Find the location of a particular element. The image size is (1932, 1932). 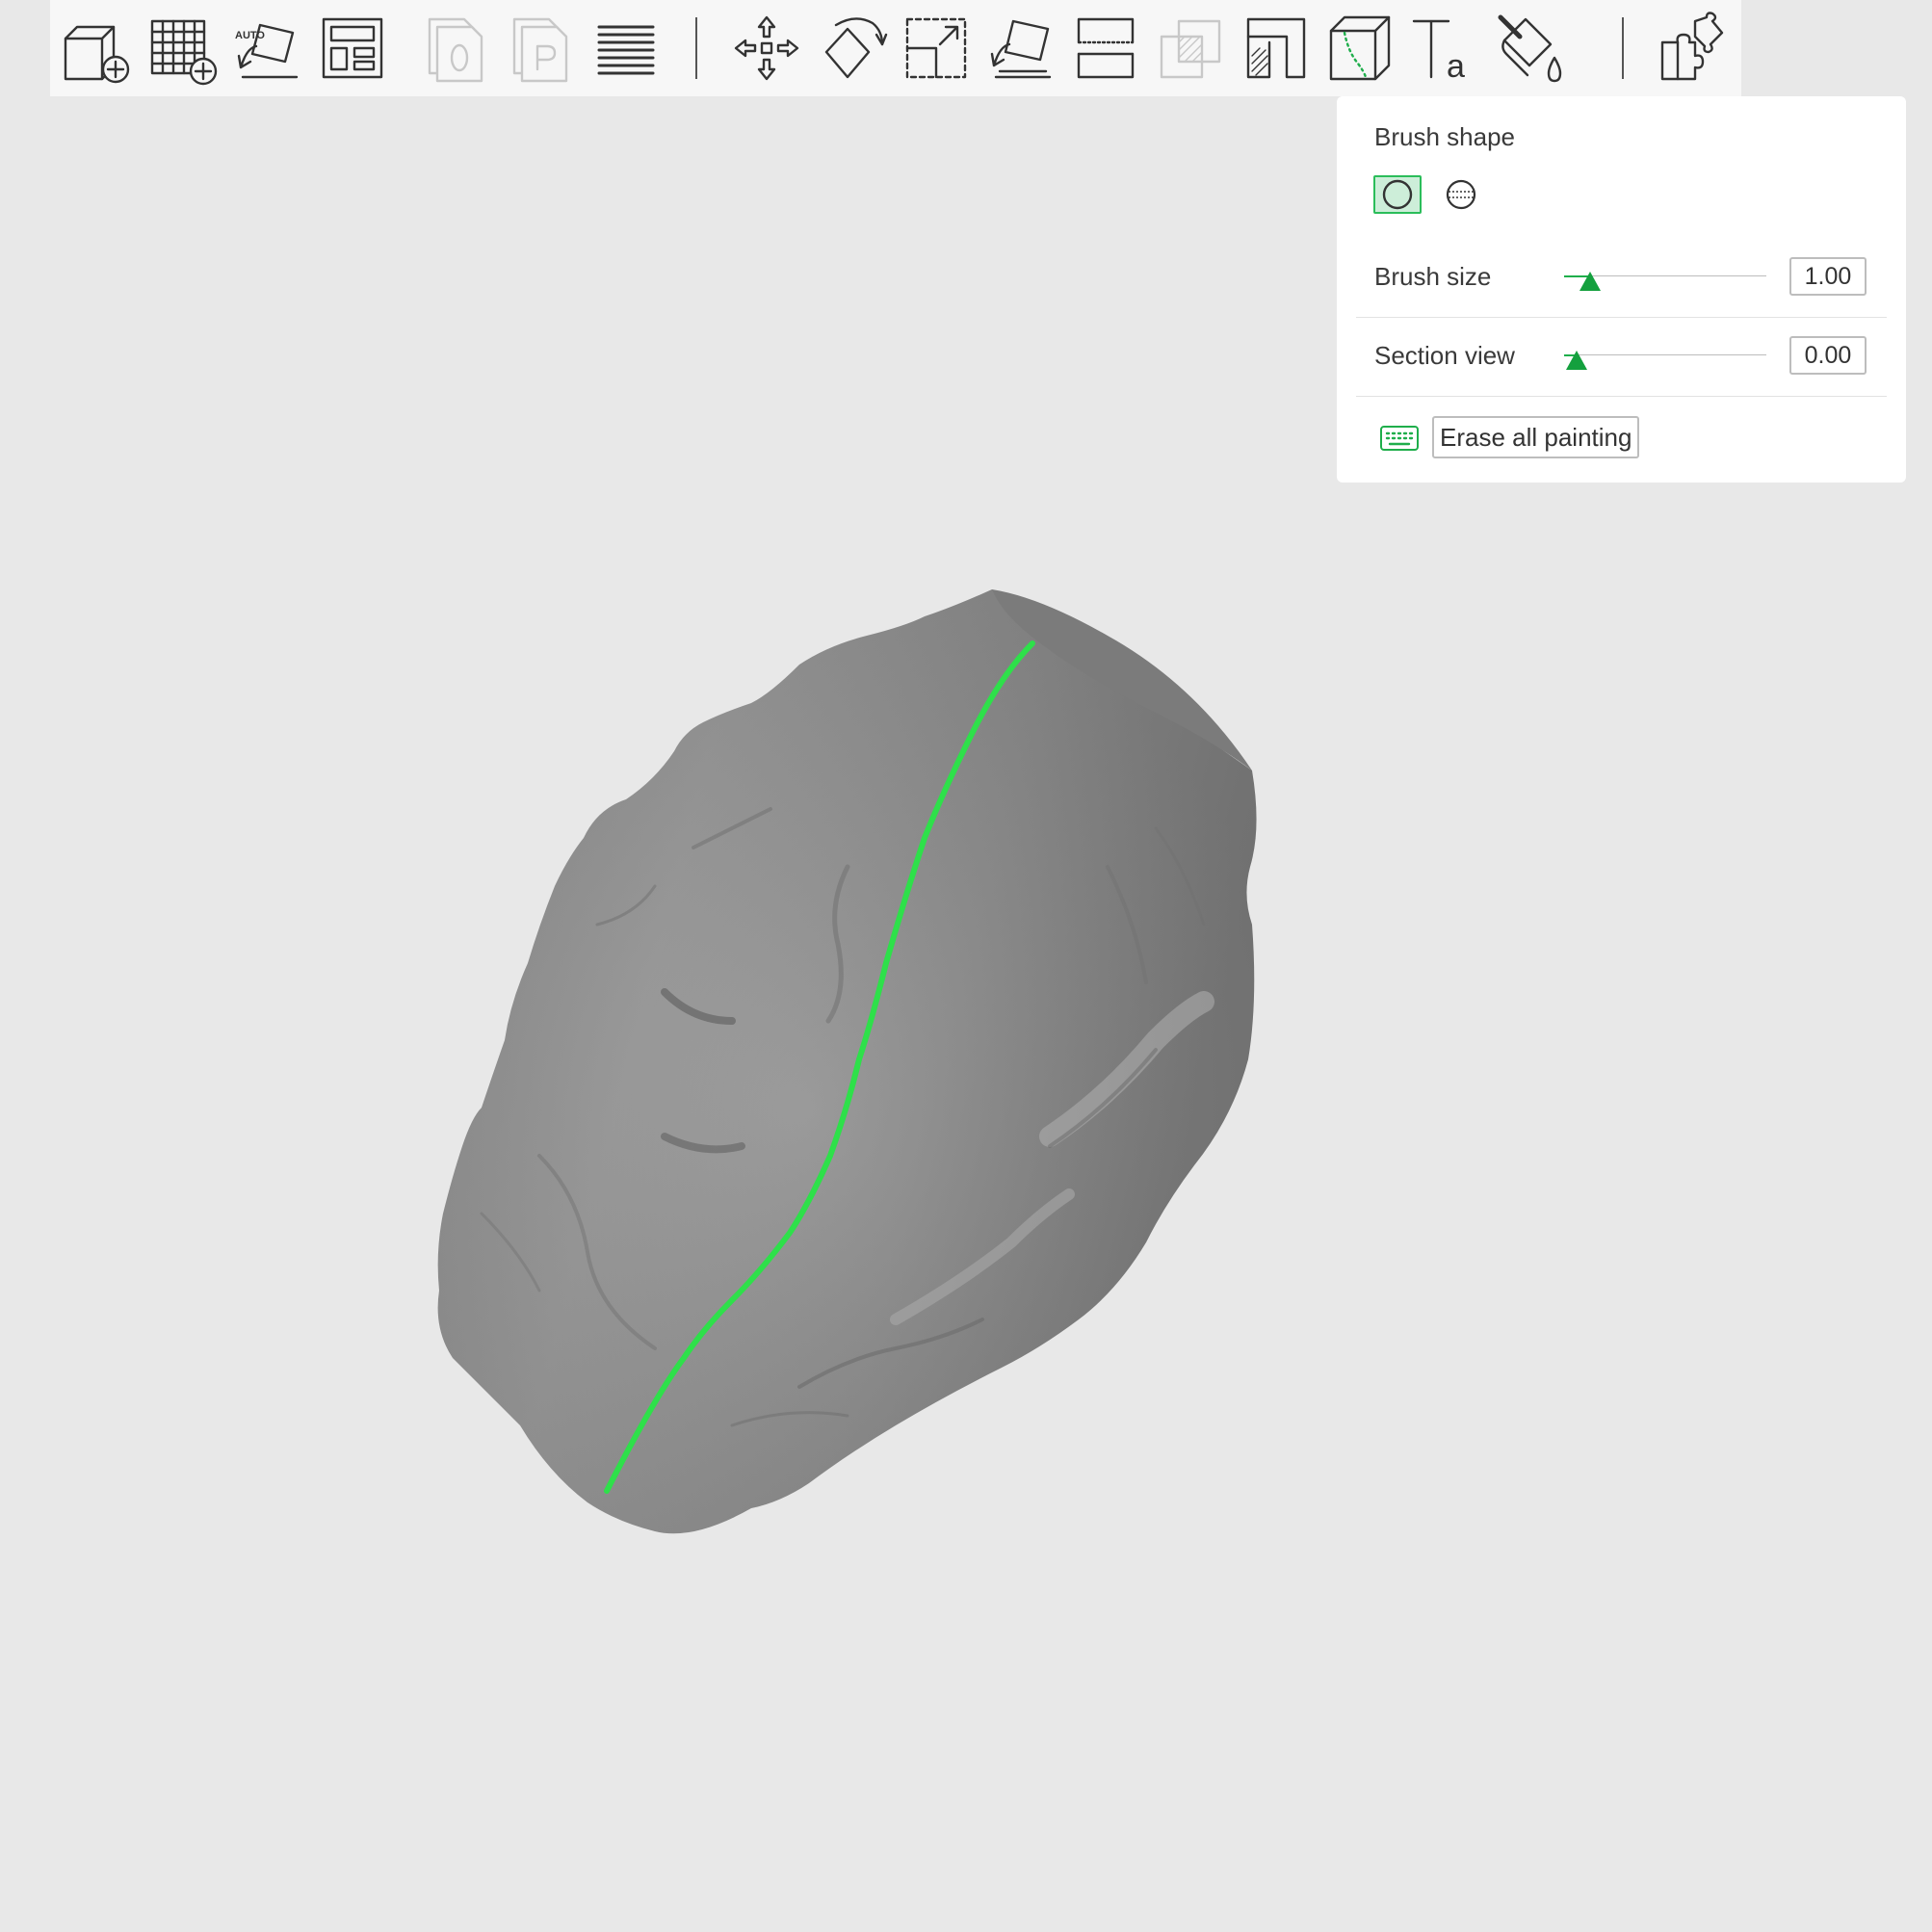

sphere-brush-icon is located at coordinates (1461, 194).